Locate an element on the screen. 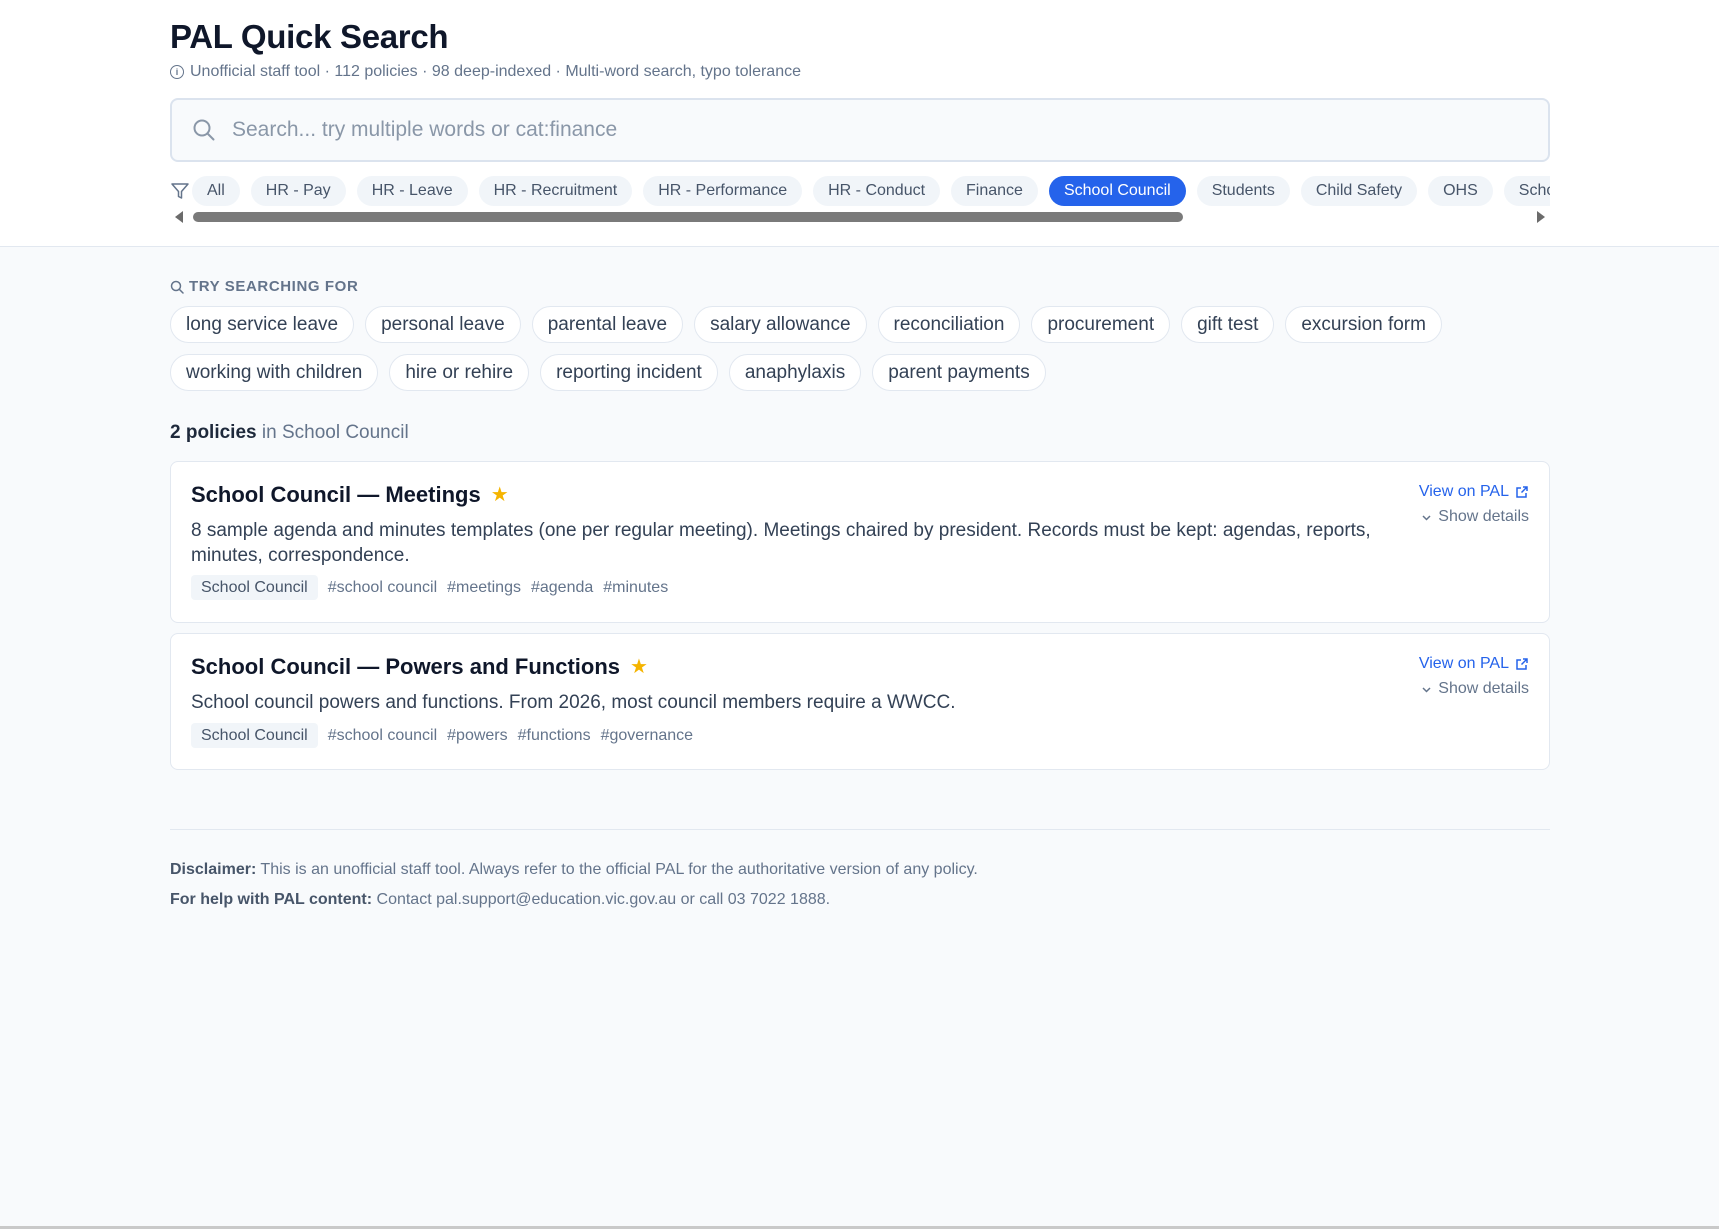  search-input is located at coordinates (832, 130).